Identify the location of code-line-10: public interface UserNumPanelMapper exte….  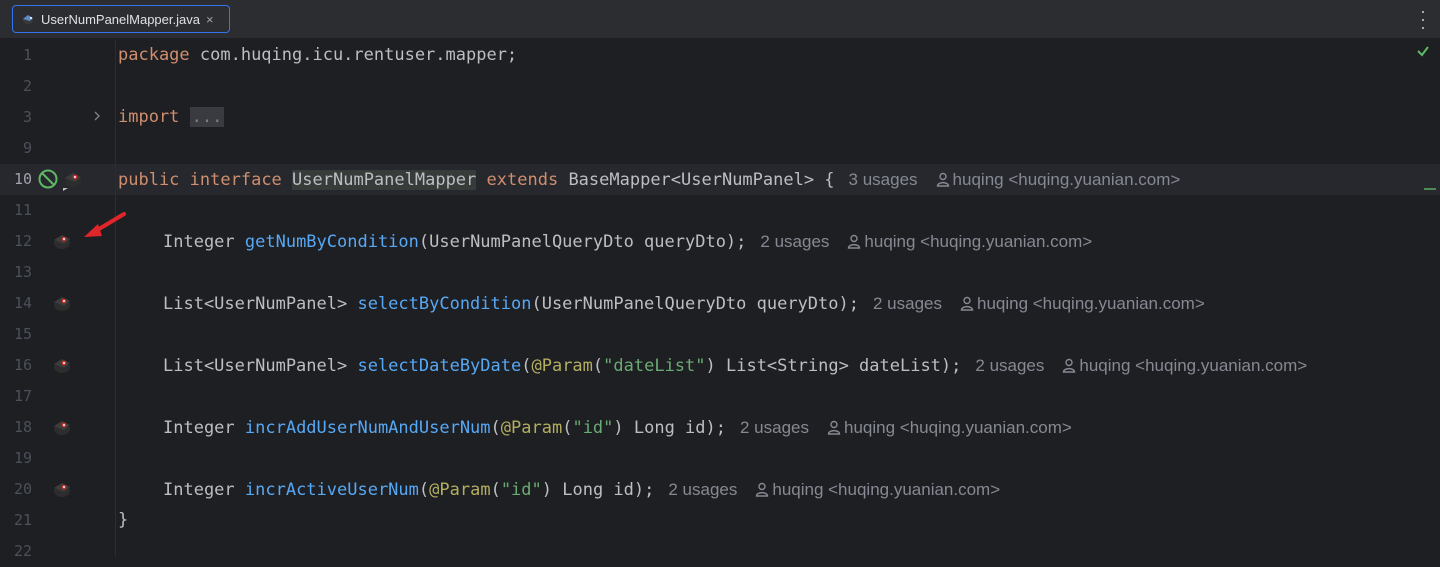
(649, 179).